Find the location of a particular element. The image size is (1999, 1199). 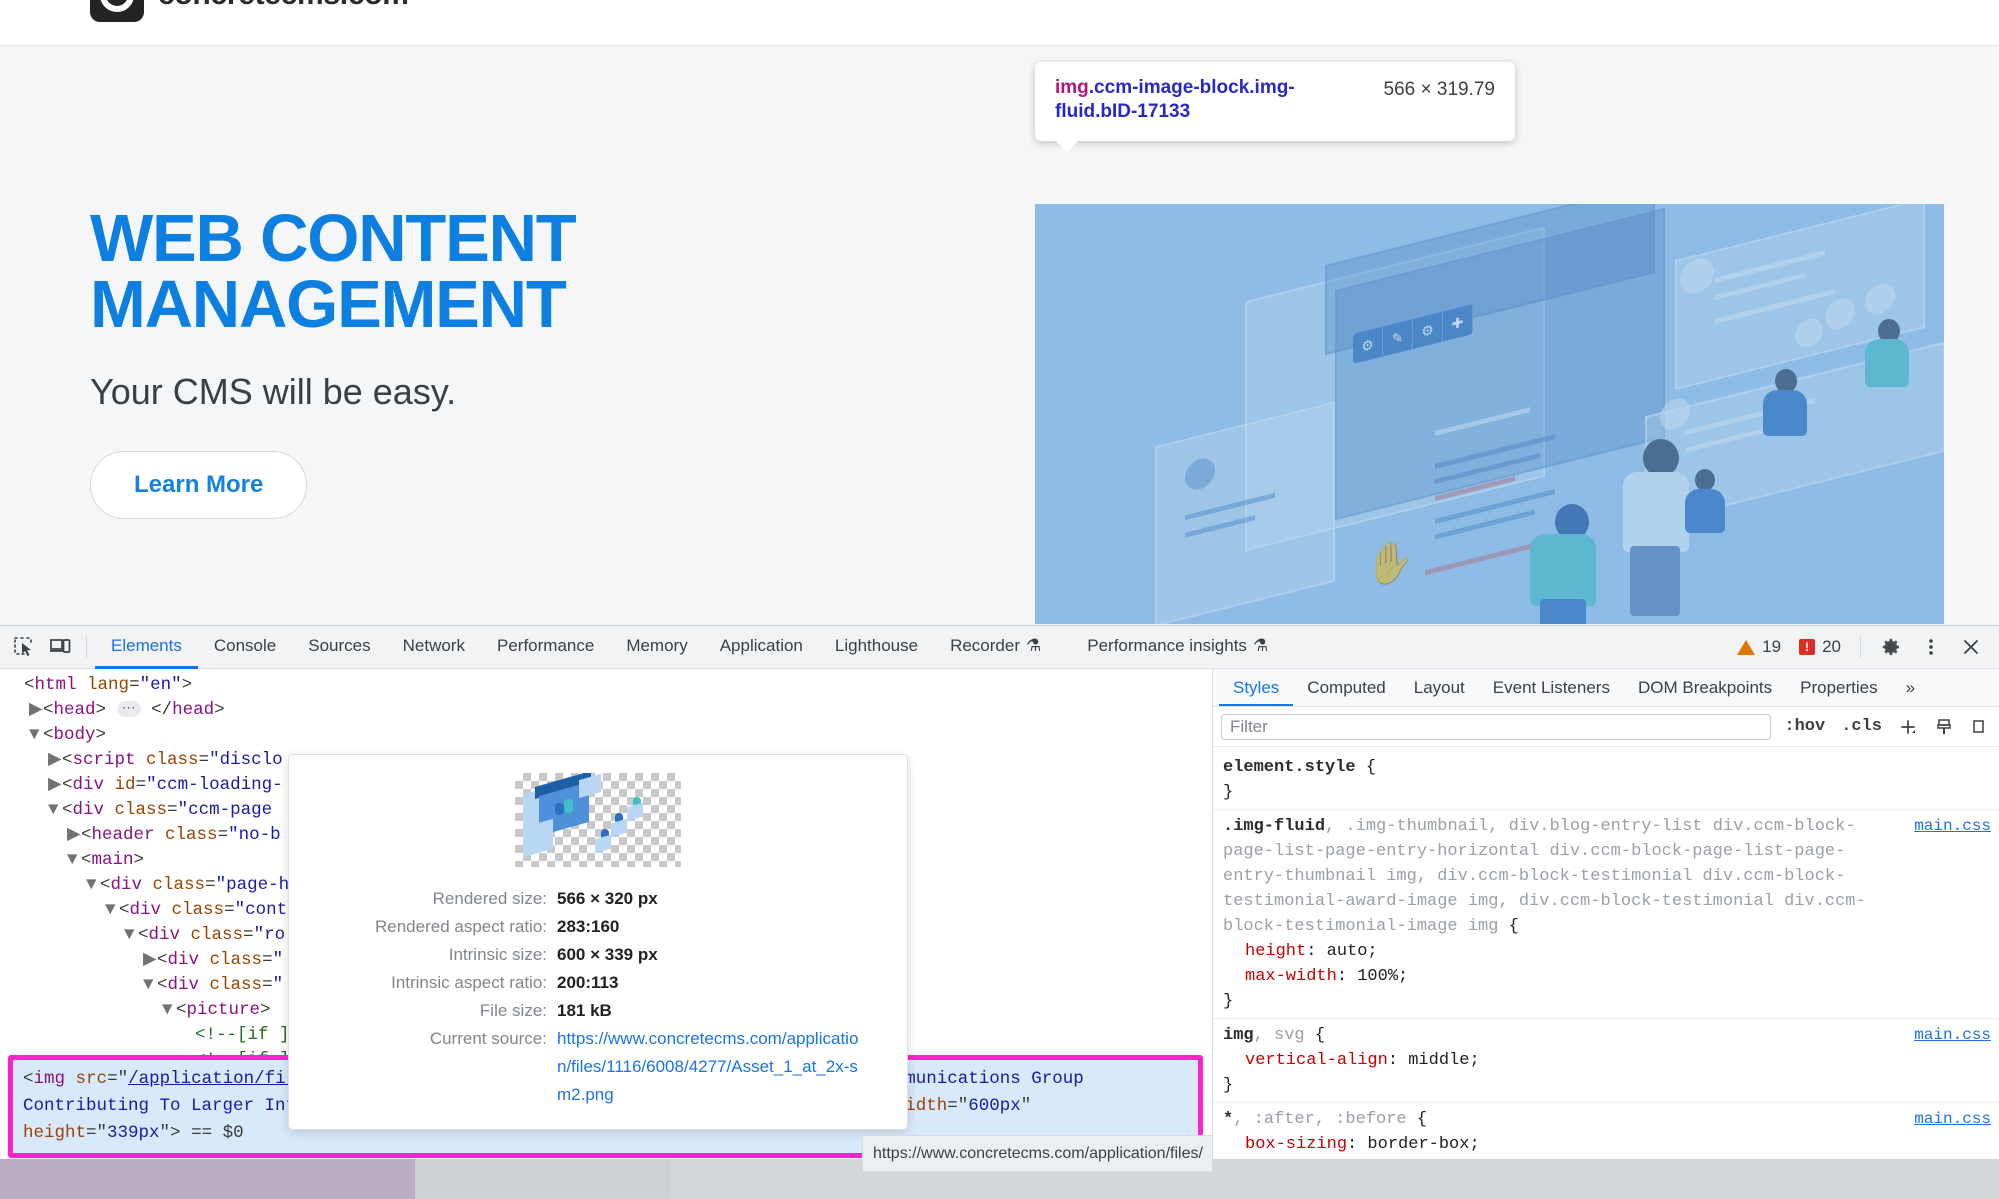

inspector-selector: img.ccm-image-block.img-fluid.bID-17133 is located at coordinates (1206, 100).